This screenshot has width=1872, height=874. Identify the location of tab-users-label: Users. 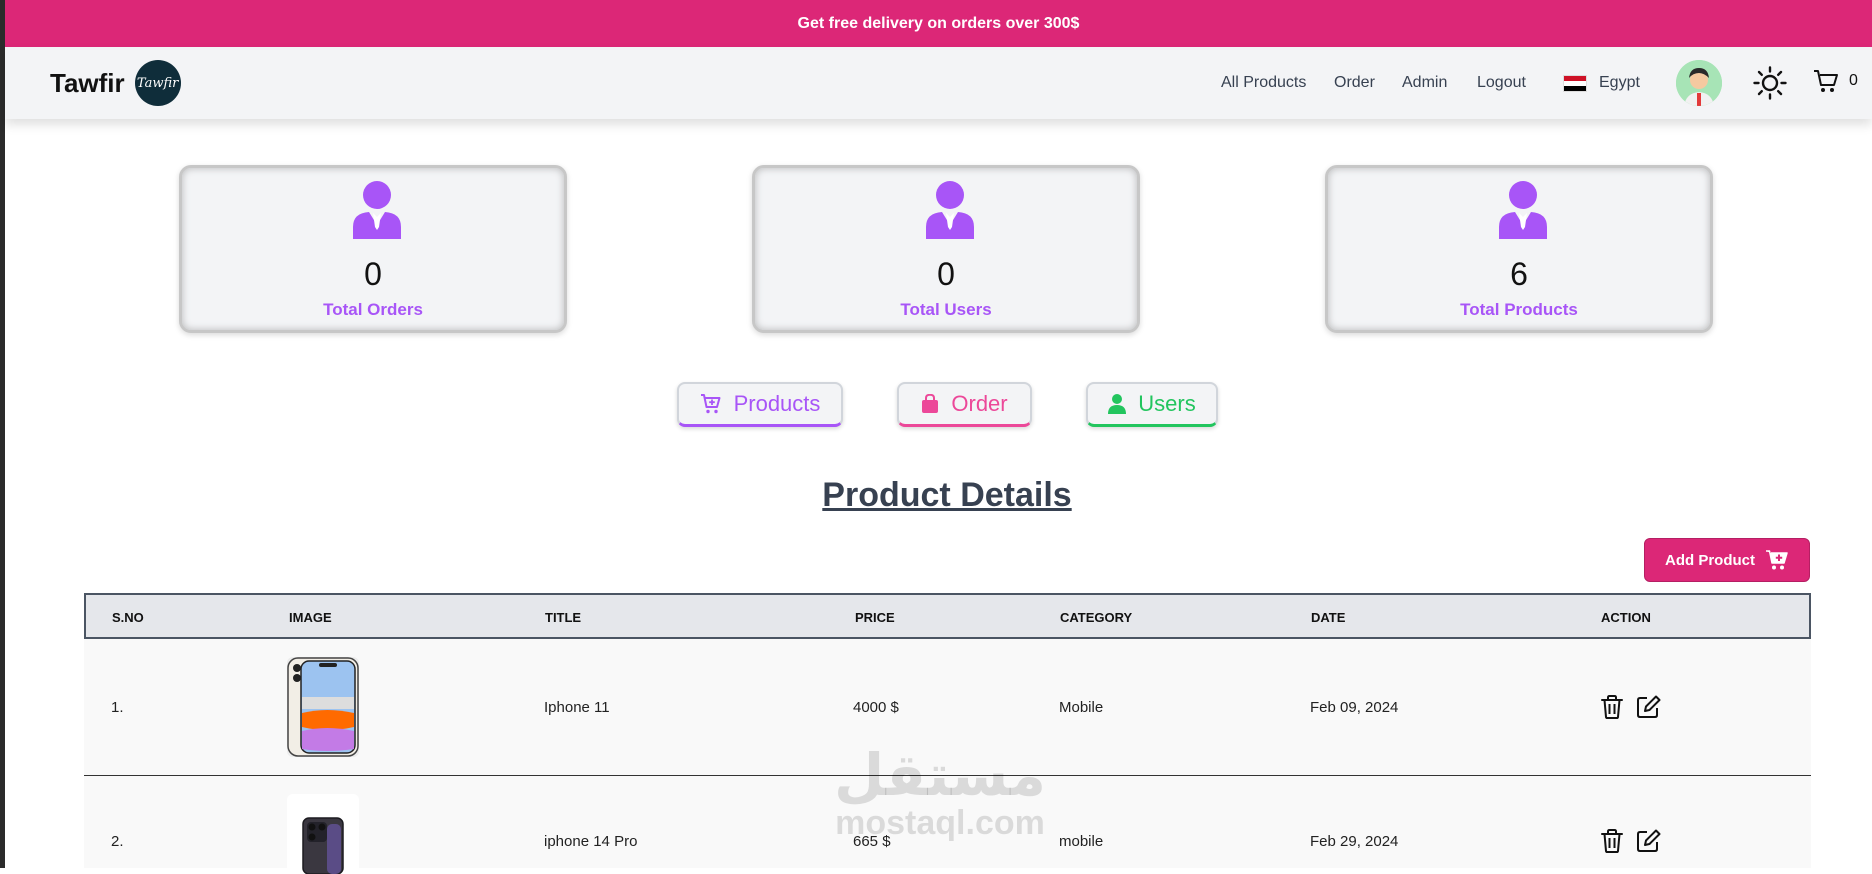
(1167, 403).